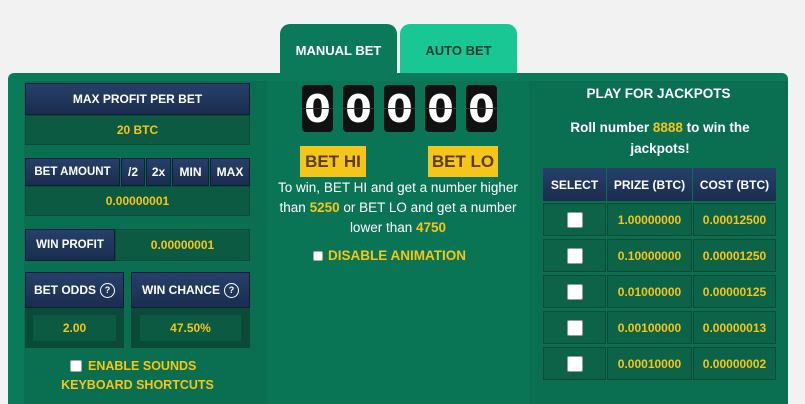 The width and height of the screenshot is (805, 404). Describe the element at coordinates (338, 50) in the screenshot. I see `tab-manual-bet: MANUAL BET` at that location.